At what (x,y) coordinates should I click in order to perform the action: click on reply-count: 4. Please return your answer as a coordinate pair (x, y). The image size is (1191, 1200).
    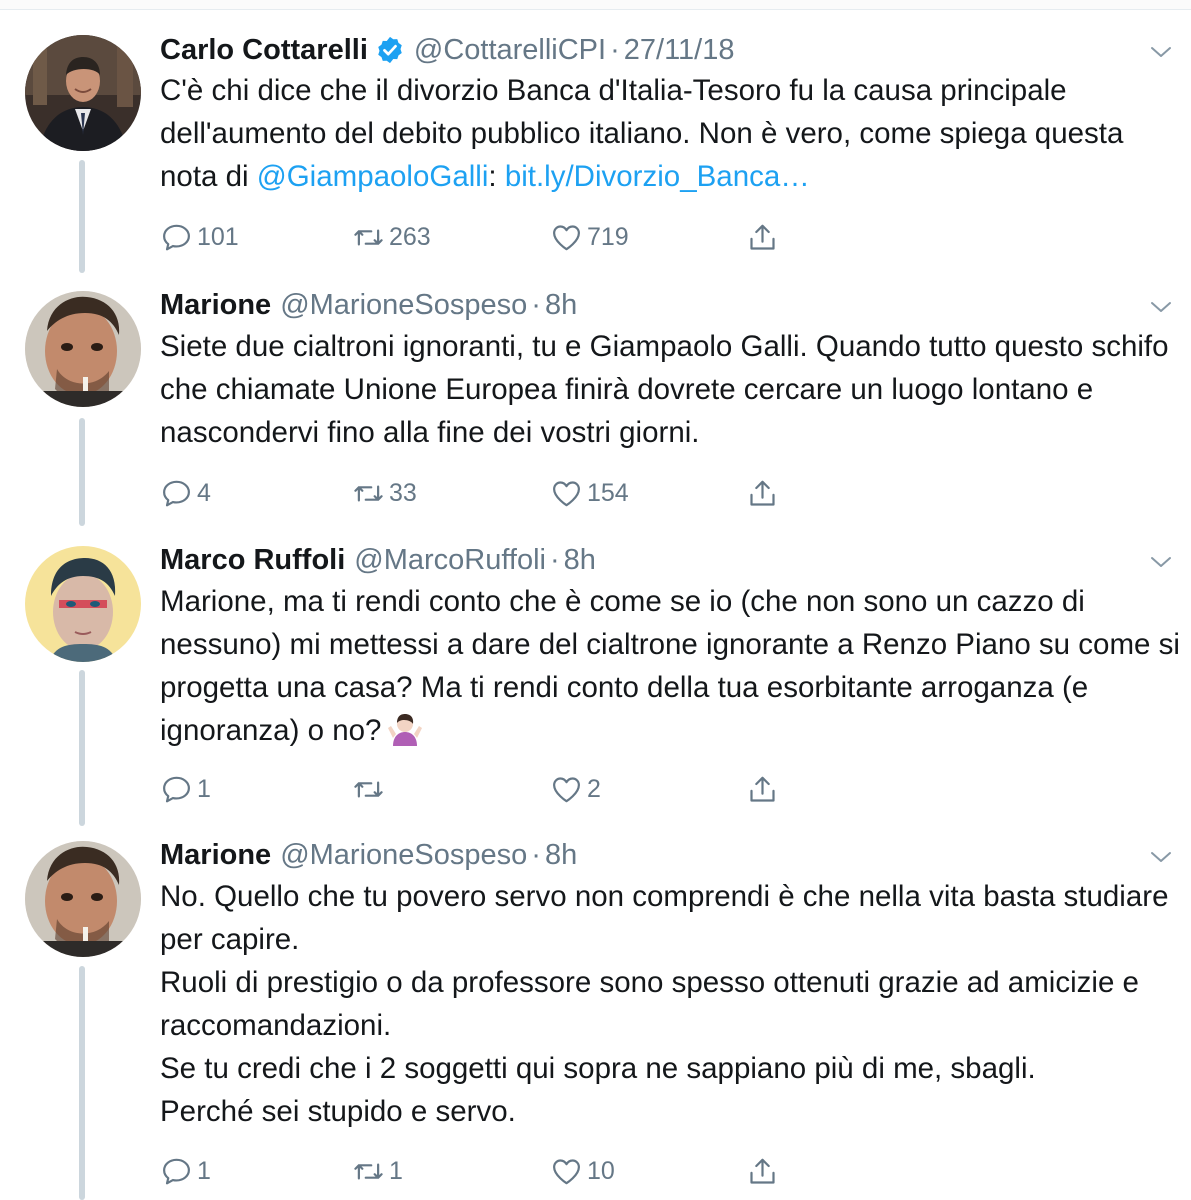
    Looking at the image, I should click on (204, 492).